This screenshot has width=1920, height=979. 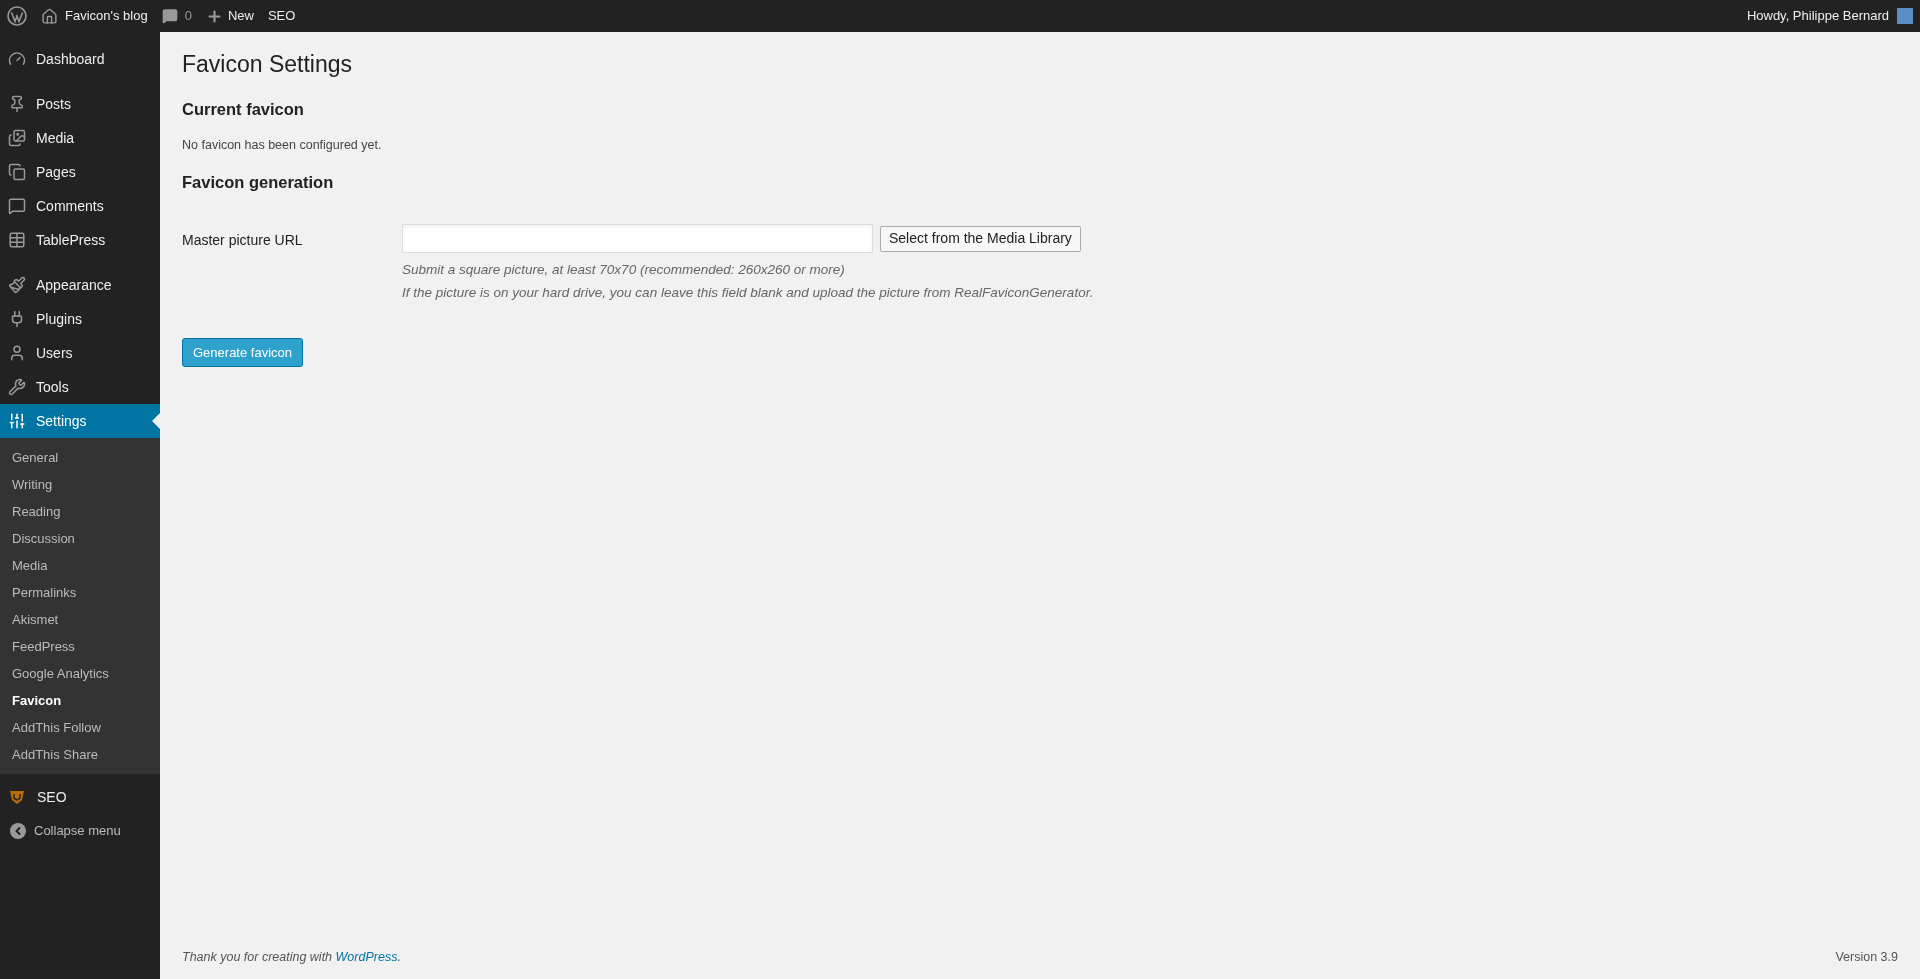 I want to click on submenu-item: AddThis Follow, so click(x=80, y=727).